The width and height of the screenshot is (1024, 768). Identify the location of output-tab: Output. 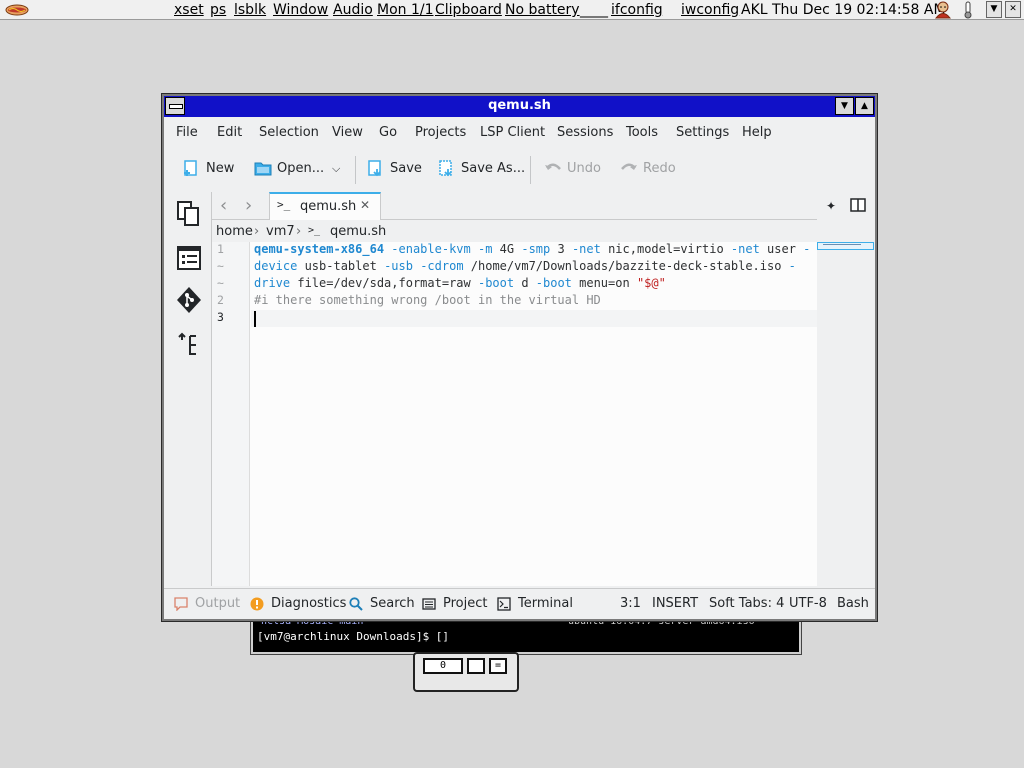
(217, 603).